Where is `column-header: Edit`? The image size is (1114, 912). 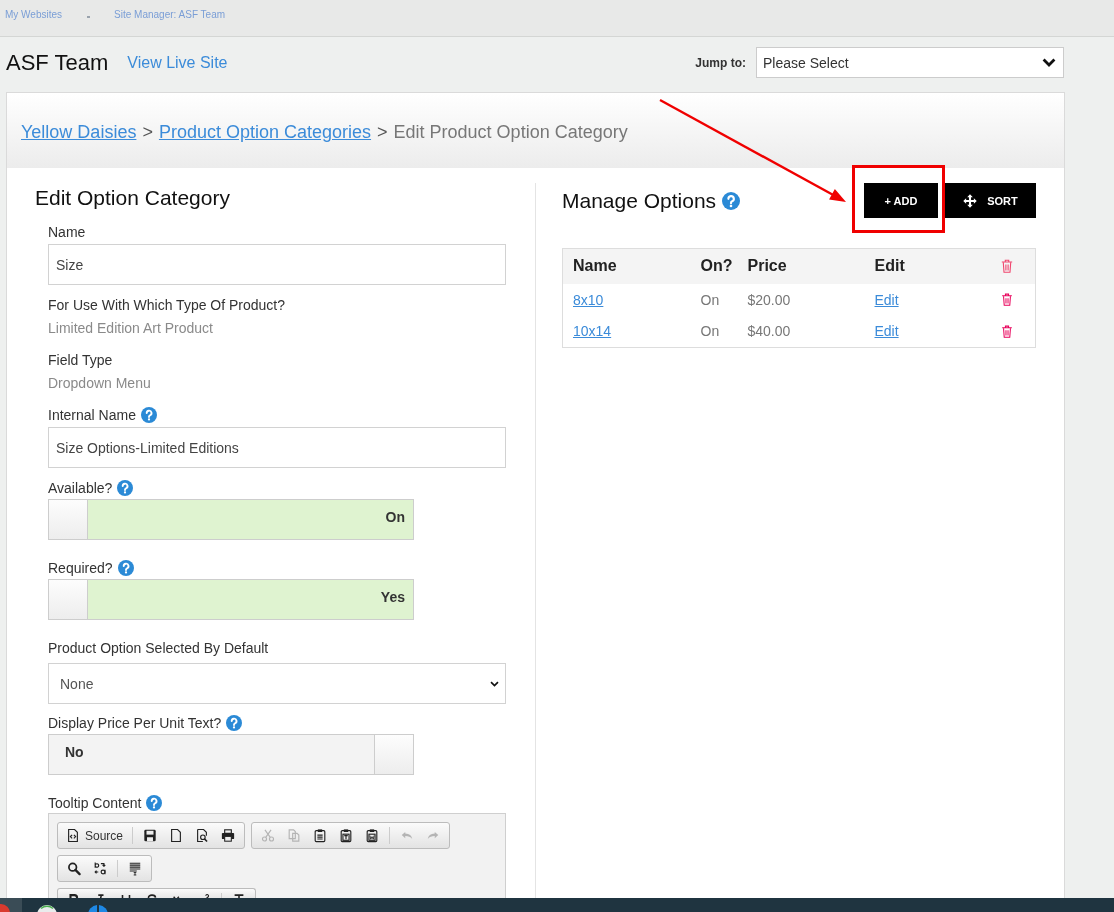
column-header: Edit is located at coordinates (927, 266).